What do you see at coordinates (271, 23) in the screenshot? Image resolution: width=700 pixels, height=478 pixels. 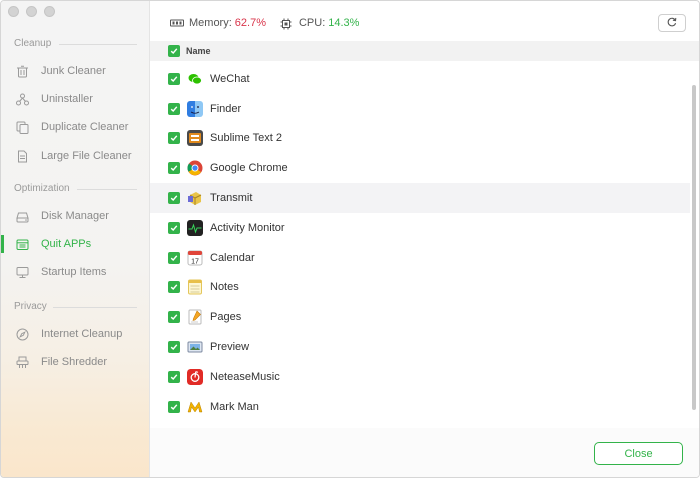 I see `system-stats: Memory: 62.7% CPU: 14.3%` at bounding box center [271, 23].